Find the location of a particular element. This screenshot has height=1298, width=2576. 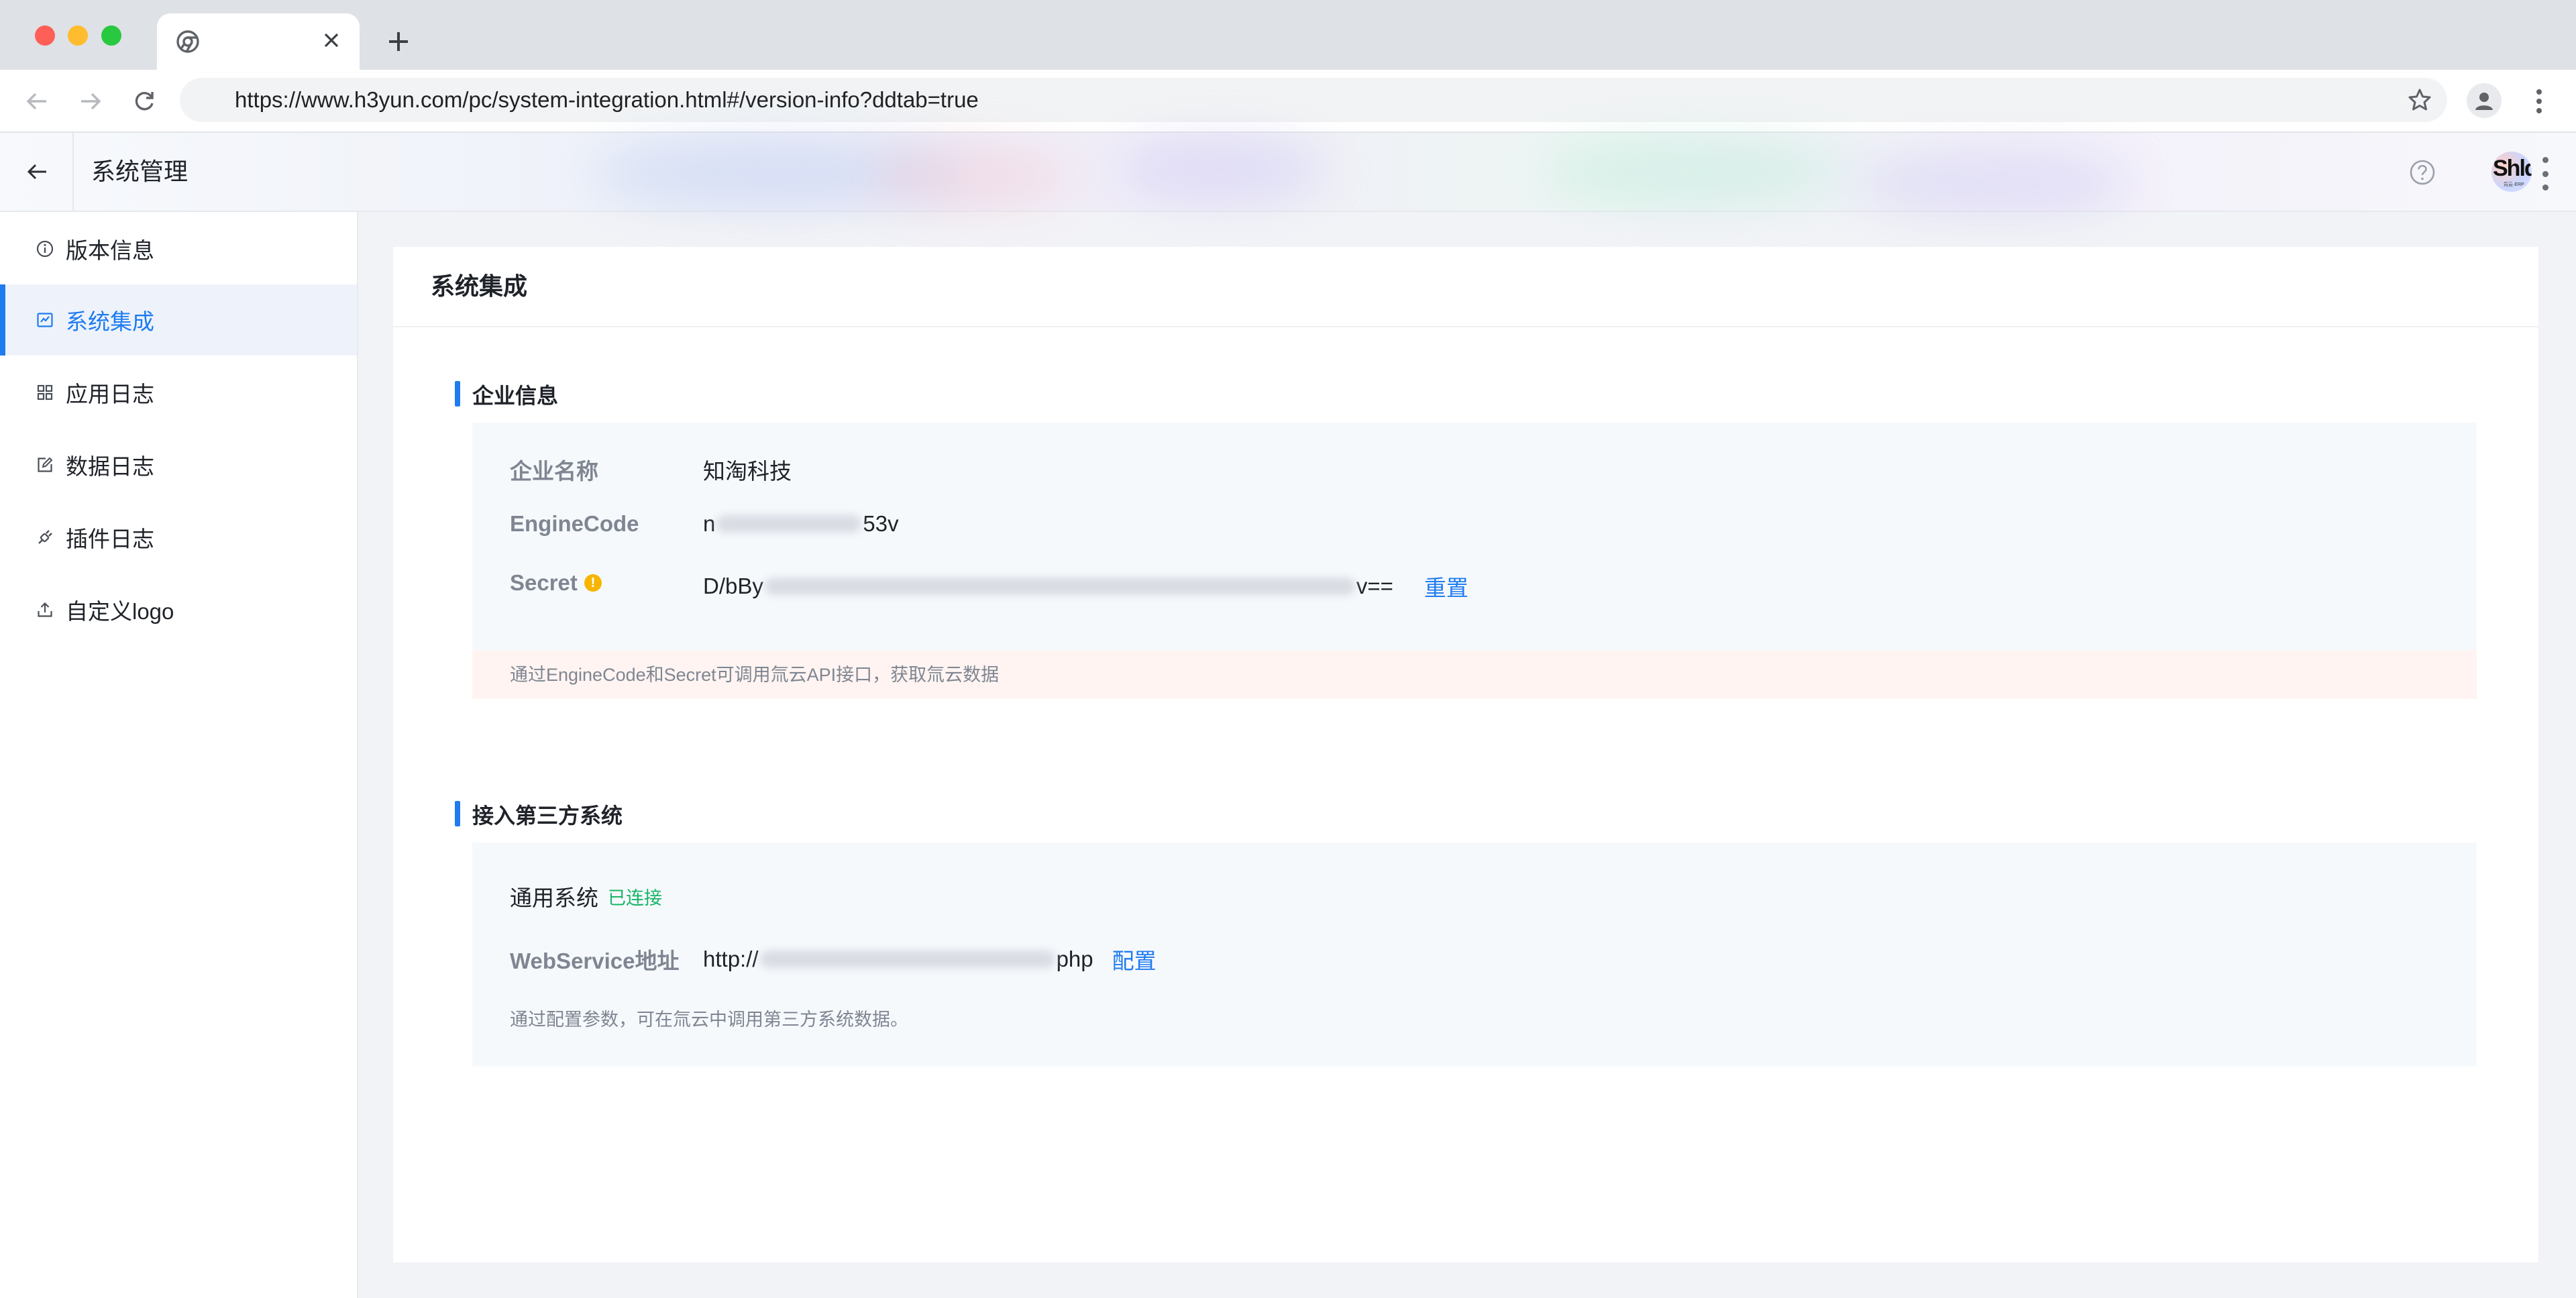

sidebar-item-data-log: 数据日志 is located at coordinates (178, 465).